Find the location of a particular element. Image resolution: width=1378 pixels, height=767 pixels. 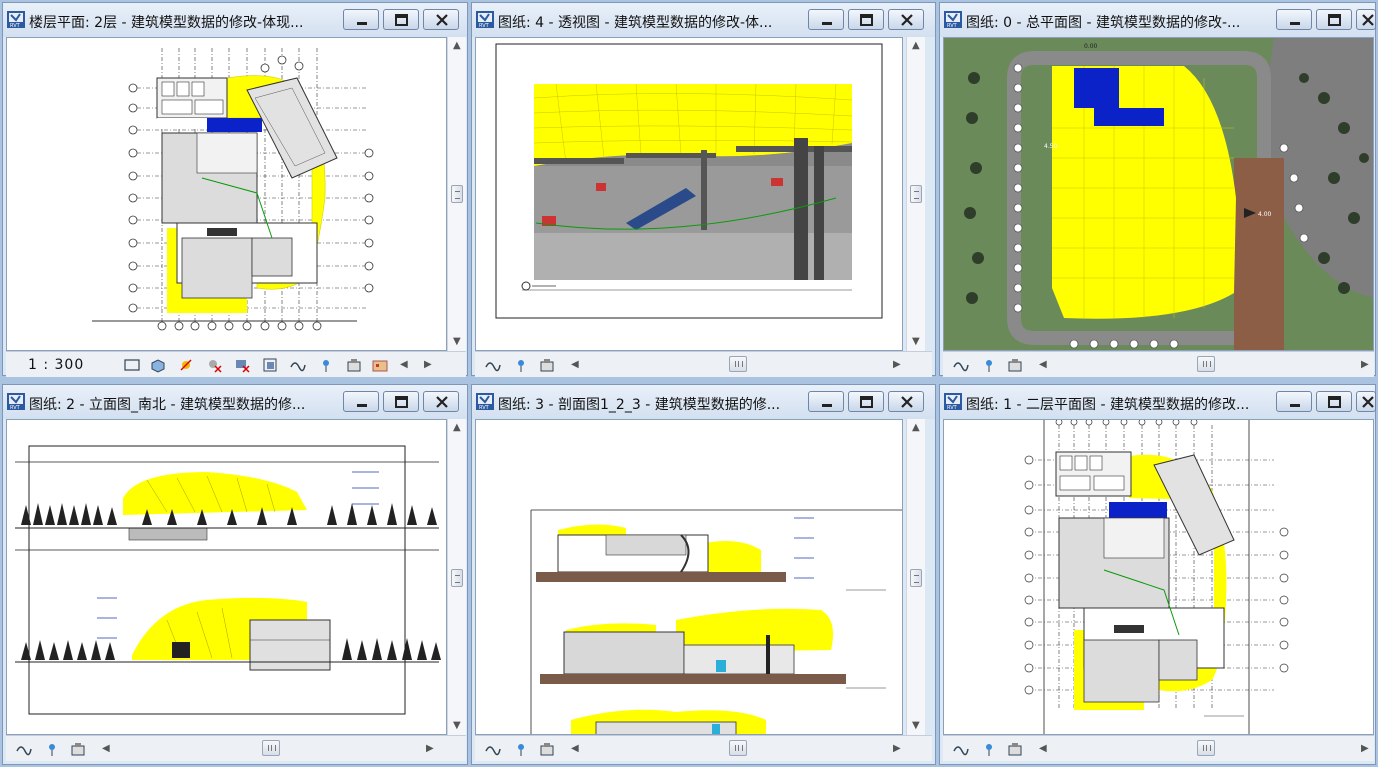

close-icon is located at coordinates (1368, 20).